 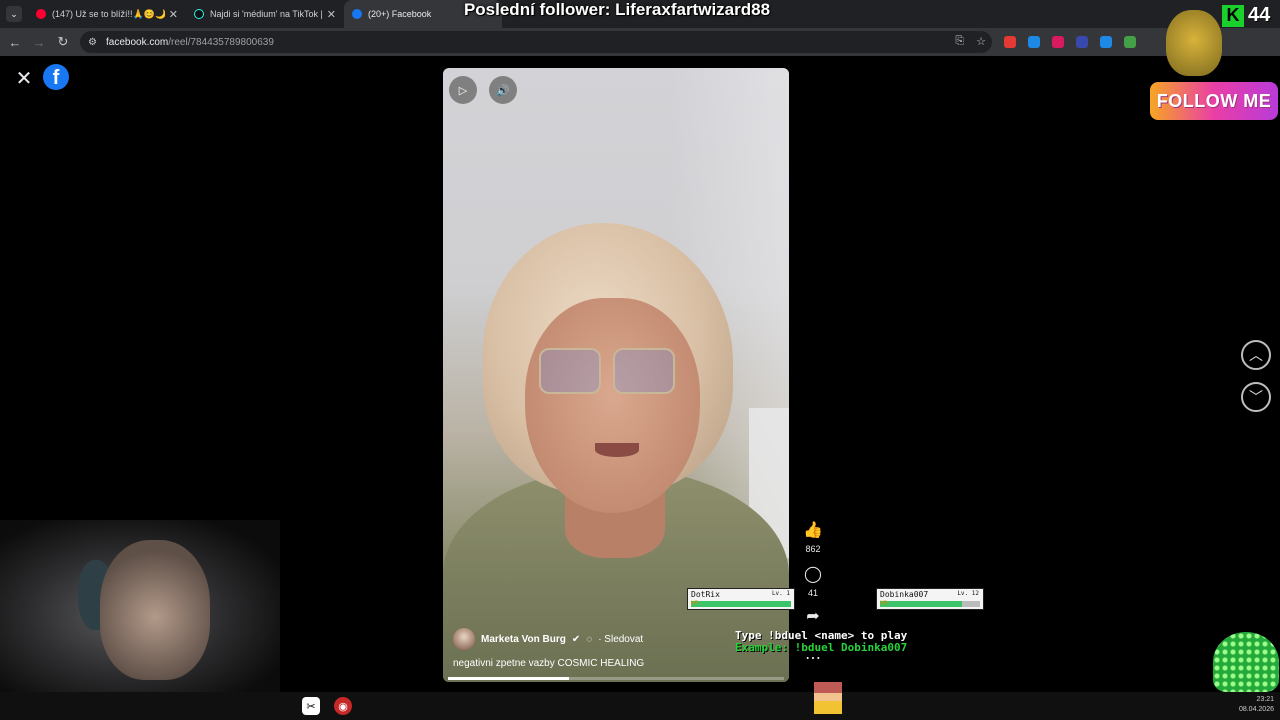 What do you see at coordinates (576, 639) in the screenshot?
I see `verified-icon: ✔` at bounding box center [576, 639].